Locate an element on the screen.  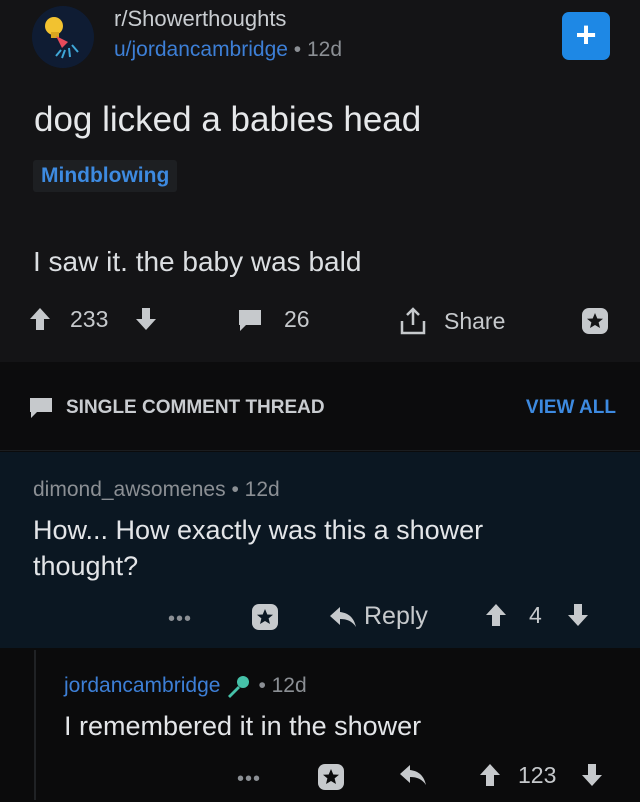
comment-score: 123 is located at coordinates (537, 775).